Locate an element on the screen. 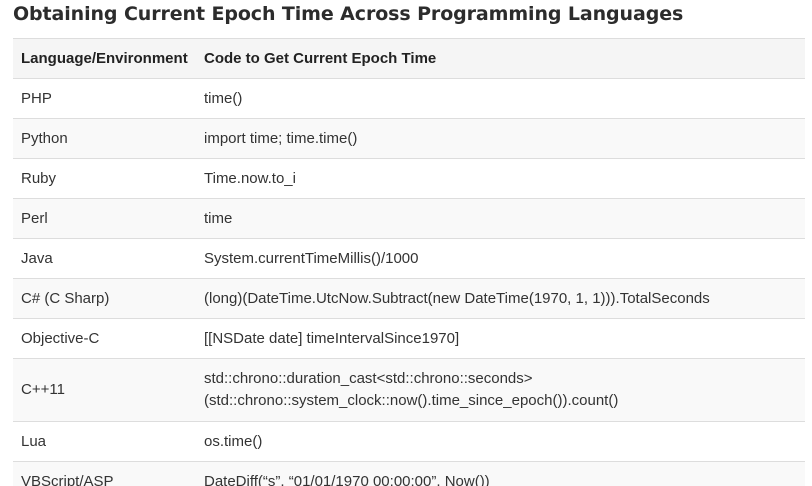  code-cell: os.time() is located at coordinates (500, 441).